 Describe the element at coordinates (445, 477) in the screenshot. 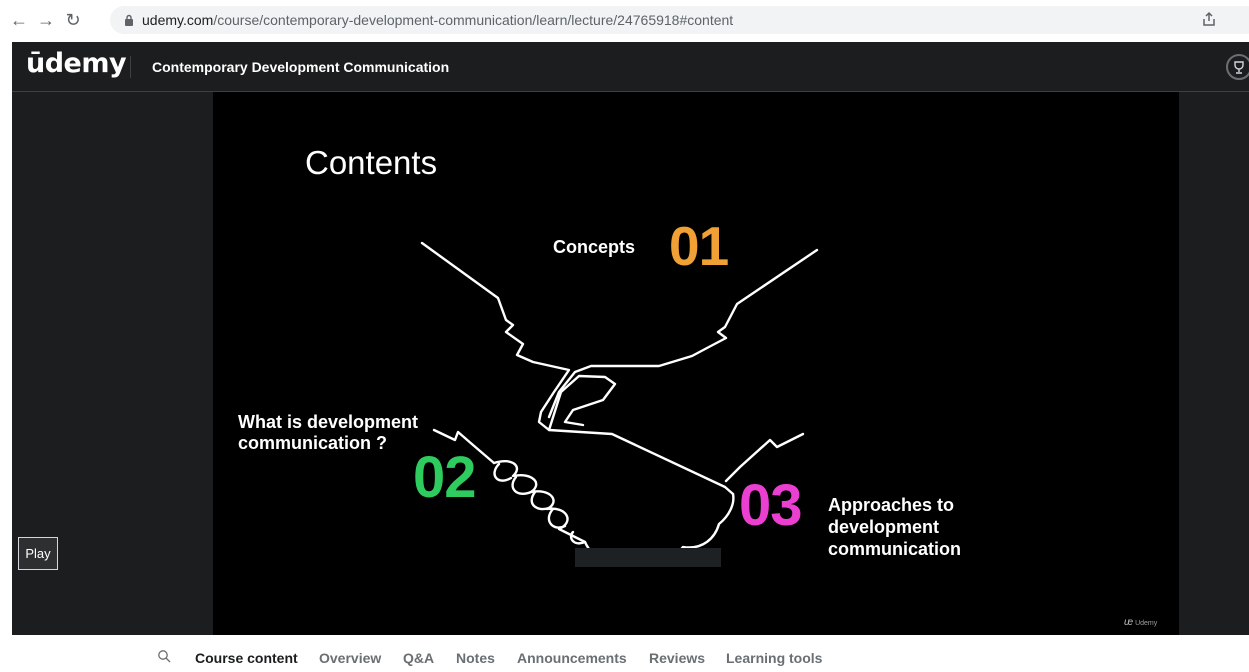

I see `item2-number: 02` at that location.